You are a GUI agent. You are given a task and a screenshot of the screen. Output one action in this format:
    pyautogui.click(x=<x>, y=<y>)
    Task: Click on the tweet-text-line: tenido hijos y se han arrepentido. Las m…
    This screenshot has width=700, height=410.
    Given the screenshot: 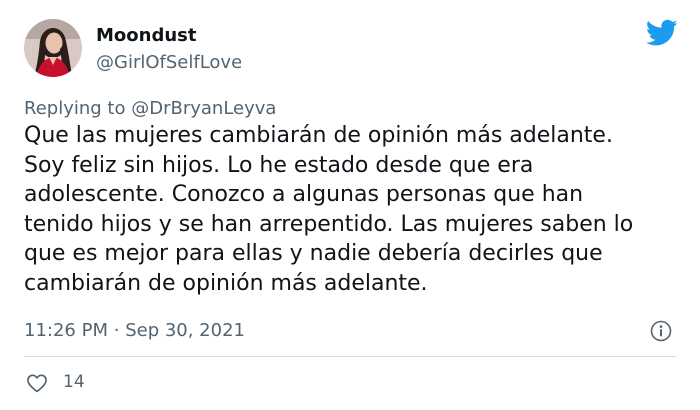 What is the action you would take?
    pyautogui.click(x=329, y=224)
    